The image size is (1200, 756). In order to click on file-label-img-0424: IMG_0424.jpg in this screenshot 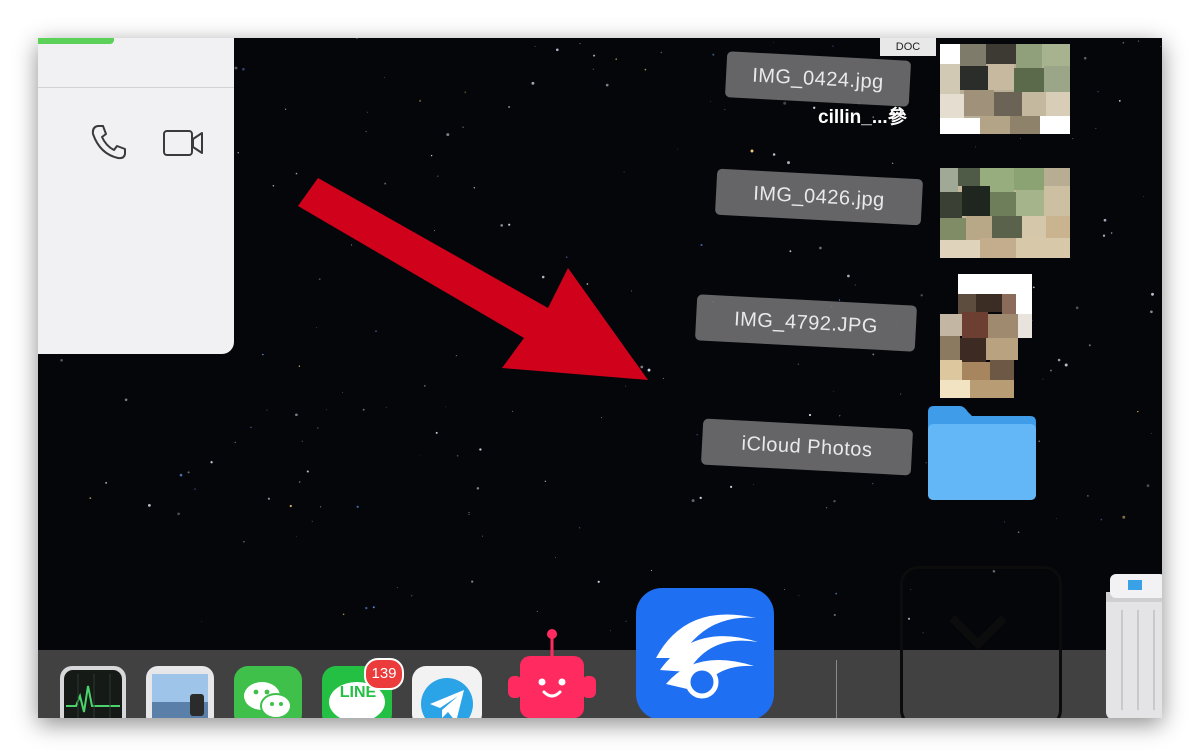, I will do `click(818, 79)`.